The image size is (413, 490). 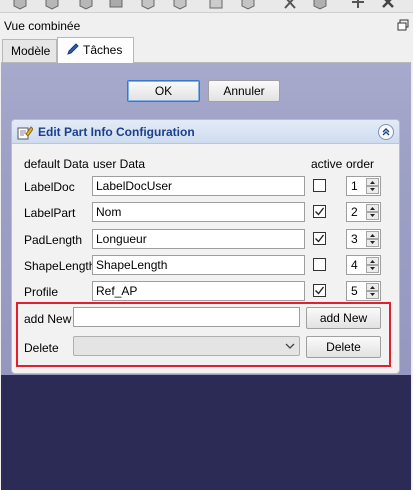 I want to click on order-spinbox: 3, so click(x=363, y=239).